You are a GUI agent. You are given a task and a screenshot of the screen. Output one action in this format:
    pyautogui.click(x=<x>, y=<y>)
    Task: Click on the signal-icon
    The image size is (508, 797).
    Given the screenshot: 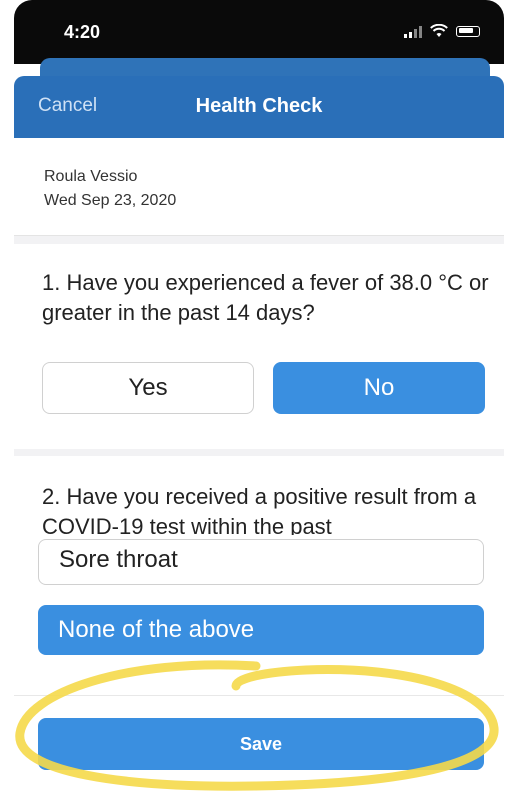 What is the action you would take?
    pyautogui.click(x=413, y=31)
    